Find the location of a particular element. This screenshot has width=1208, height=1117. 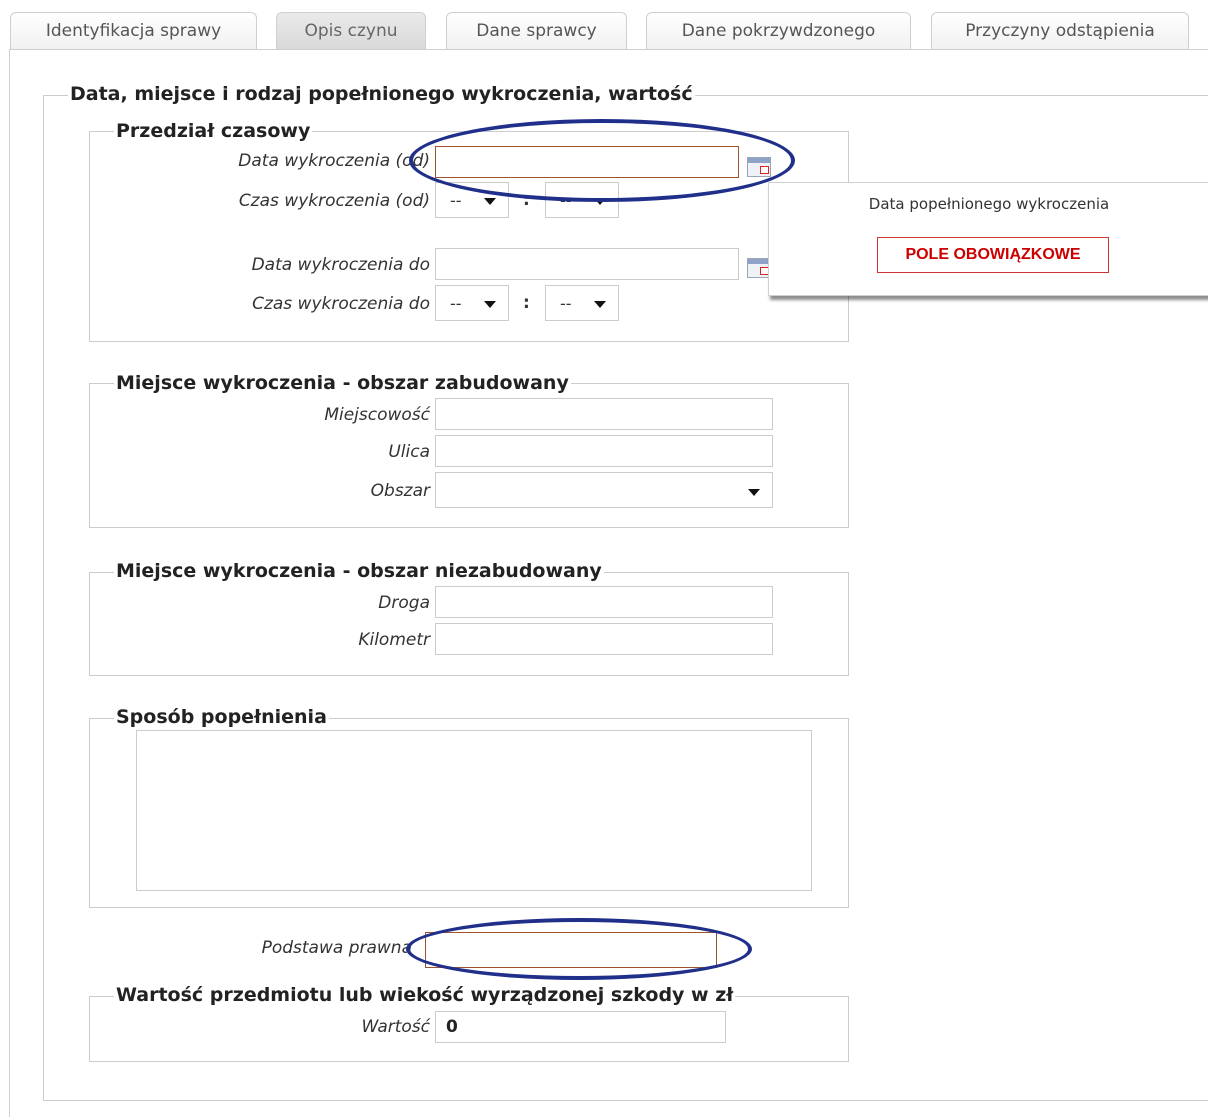

tab-identyfikacja-sprawy: Identyfikacja sprawy is located at coordinates (133, 30).